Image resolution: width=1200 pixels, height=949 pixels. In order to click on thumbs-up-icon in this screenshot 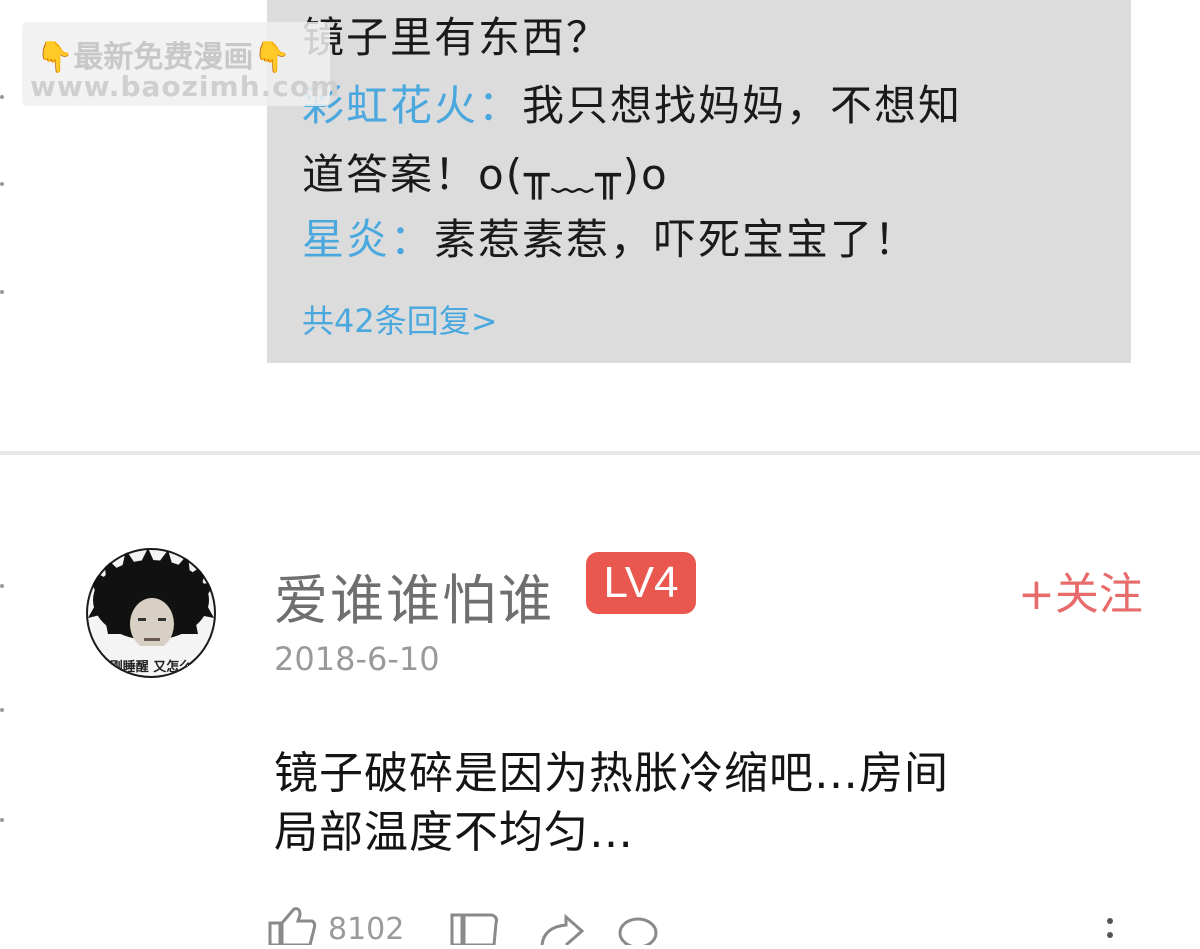, I will do `click(292, 927)`.